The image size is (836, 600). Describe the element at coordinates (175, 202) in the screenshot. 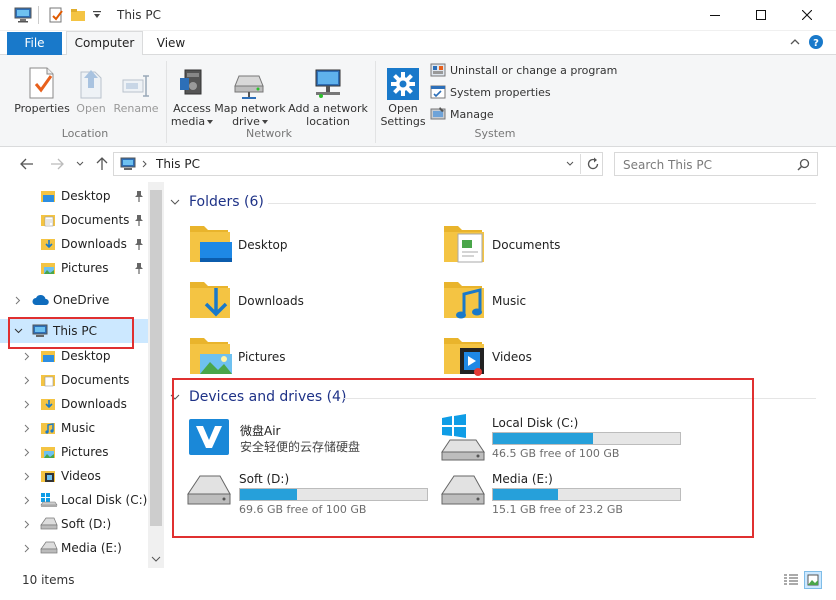

I see `collapse-section-icon` at that location.